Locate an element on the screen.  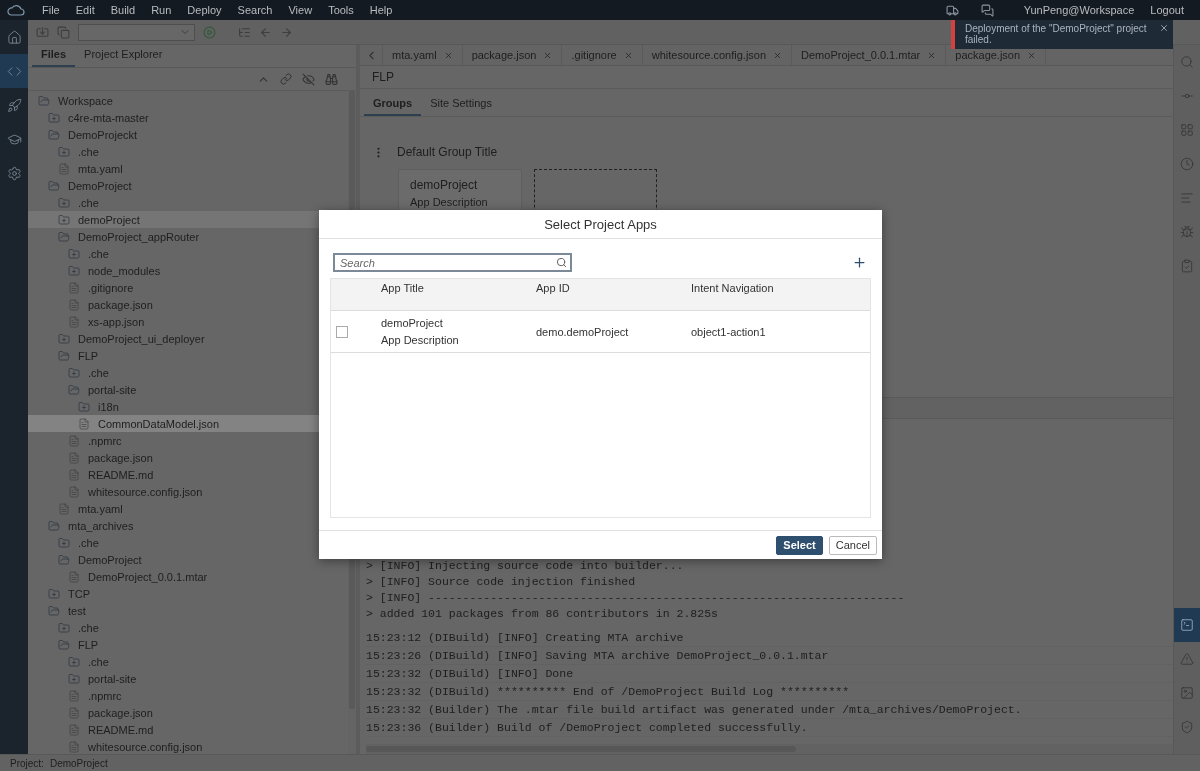
console-line: 15:23:32 (DIBuild) [INFO] Done is located at coordinates (769, 674).